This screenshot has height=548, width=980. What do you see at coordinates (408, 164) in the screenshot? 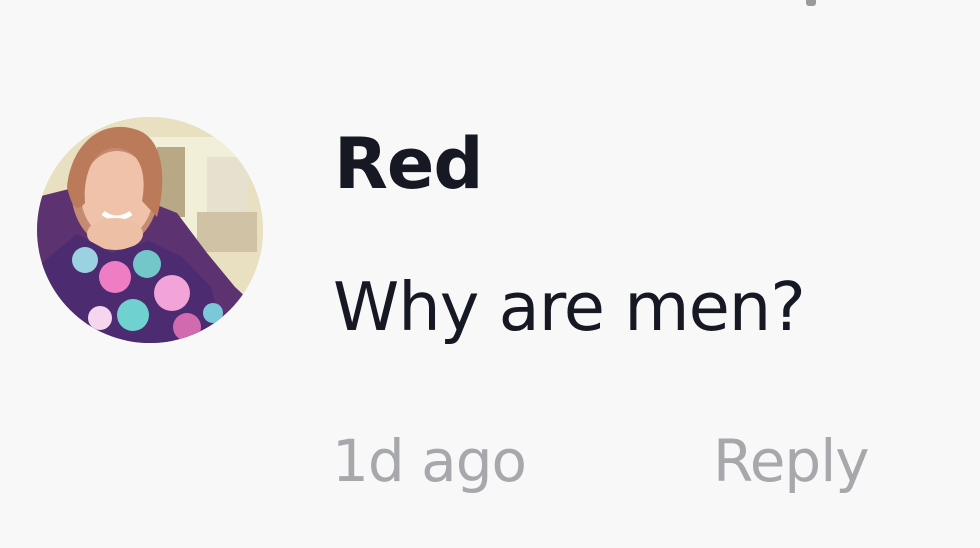
I see `comment-username: Red` at bounding box center [408, 164].